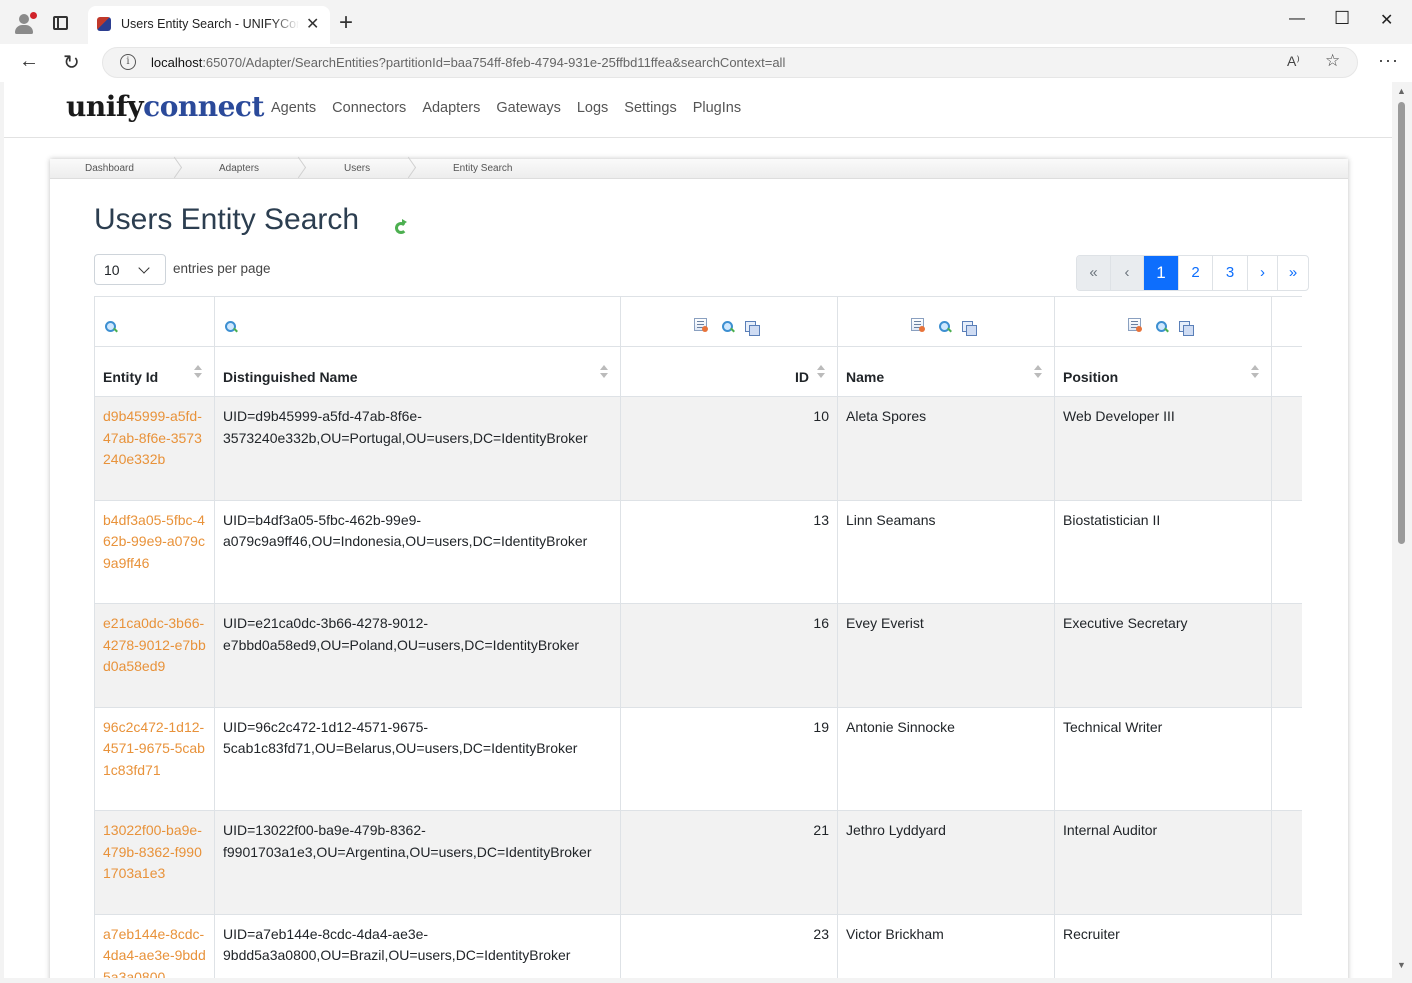 The image size is (1412, 983). What do you see at coordinates (451, 108) in the screenshot?
I see `menu-item-adapters: Adapters` at bounding box center [451, 108].